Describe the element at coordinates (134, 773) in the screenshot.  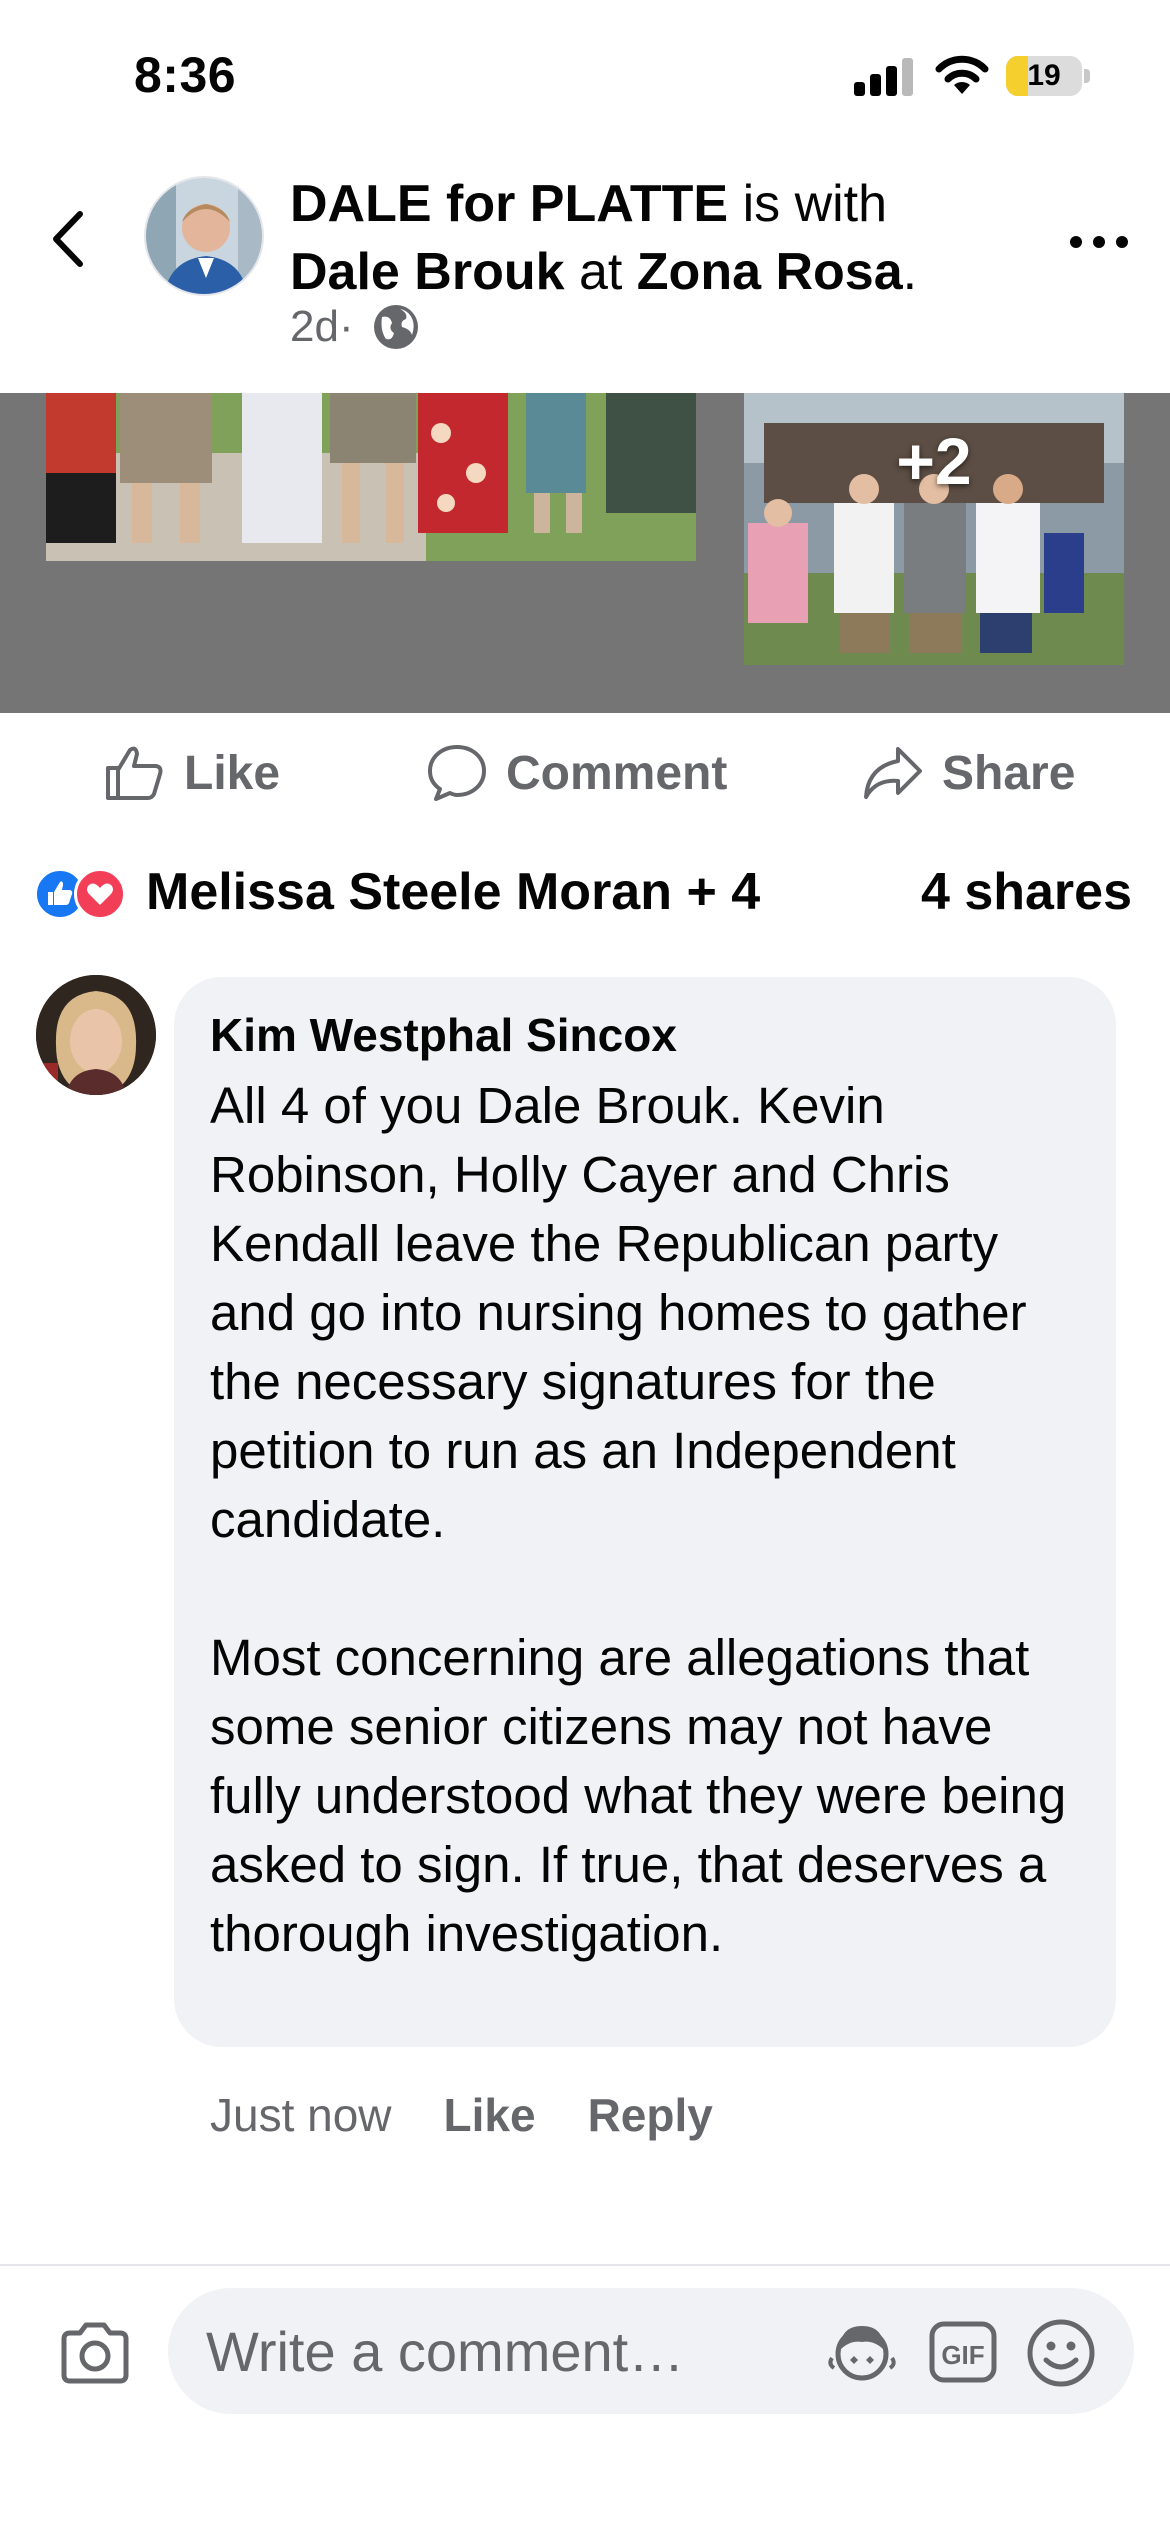
I see `thumbs-up-icon` at that location.